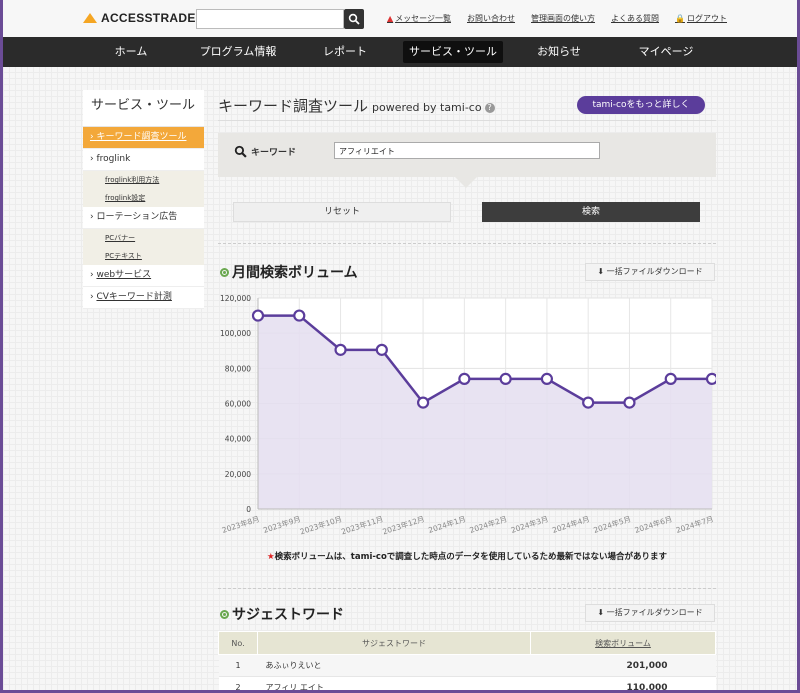 The width and height of the screenshot is (800, 693). I want to click on col-no: No., so click(238, 643).